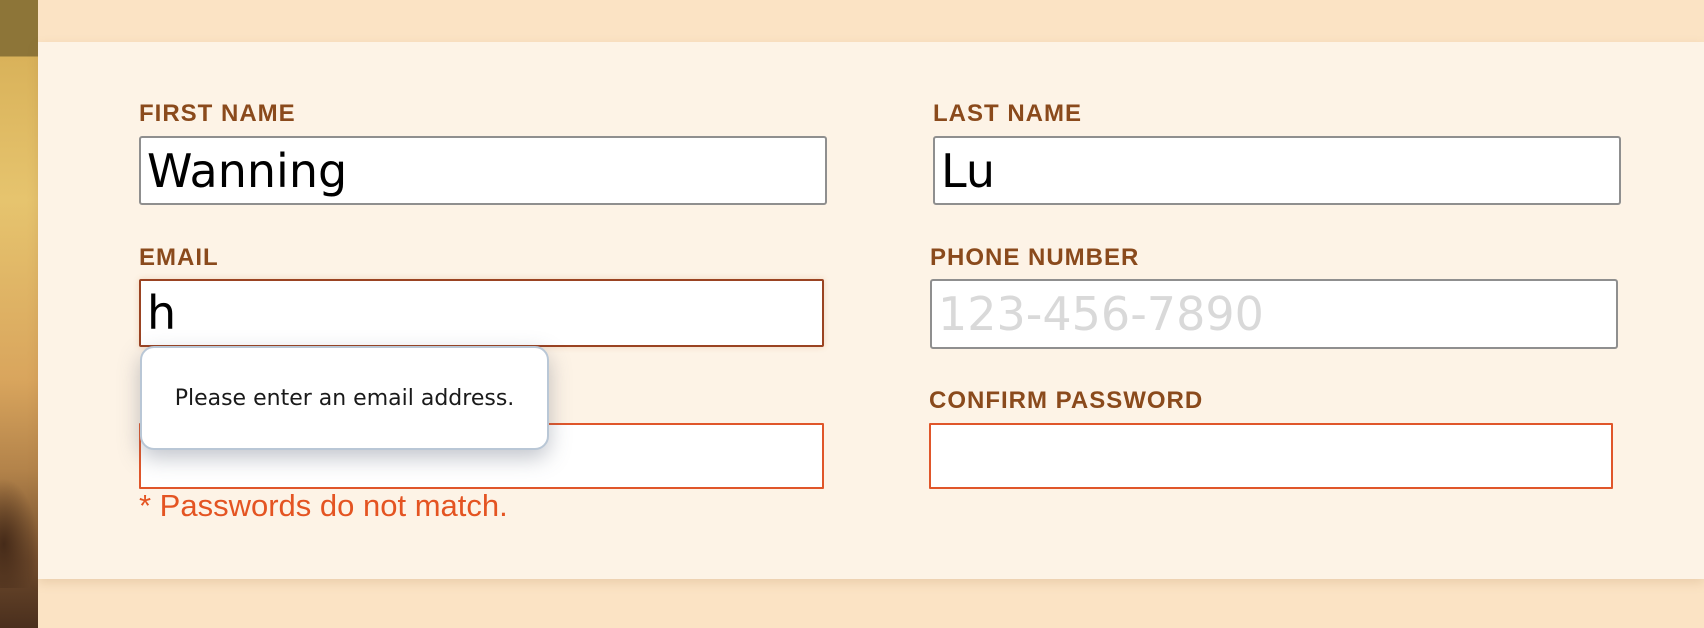  I want to click on confirm-password-label: CONFIRM PASSWORD, so click(1066, 400).